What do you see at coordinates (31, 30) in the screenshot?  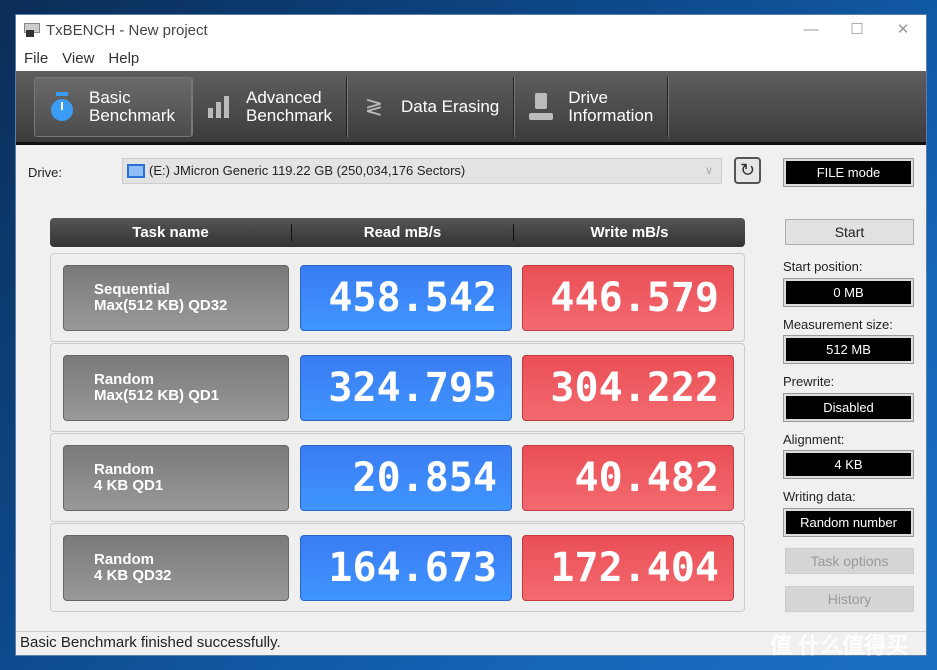 I see `app-icon` at bounding box center [31, 30].